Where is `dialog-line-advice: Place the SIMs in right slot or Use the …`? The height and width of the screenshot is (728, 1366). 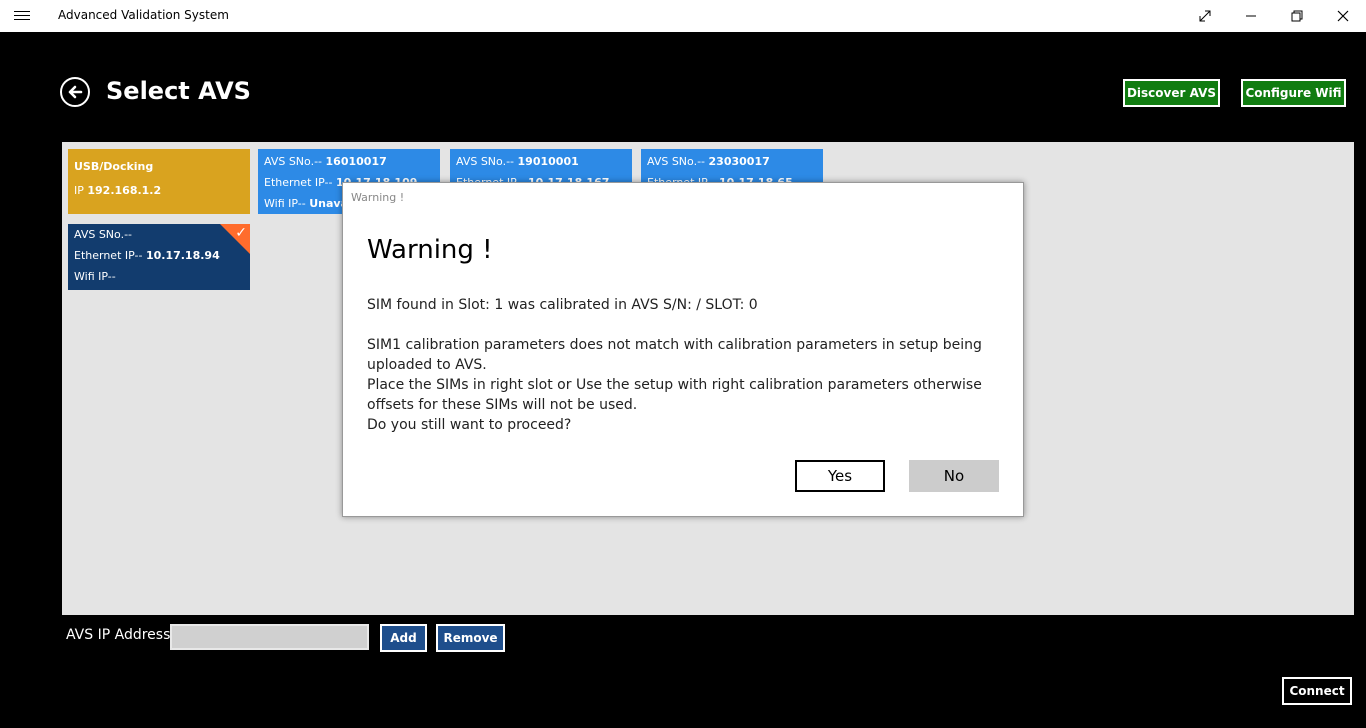 dialog-line-advice: Place the SIMs in right slot or Use the … is located at coordinates (674, 395).